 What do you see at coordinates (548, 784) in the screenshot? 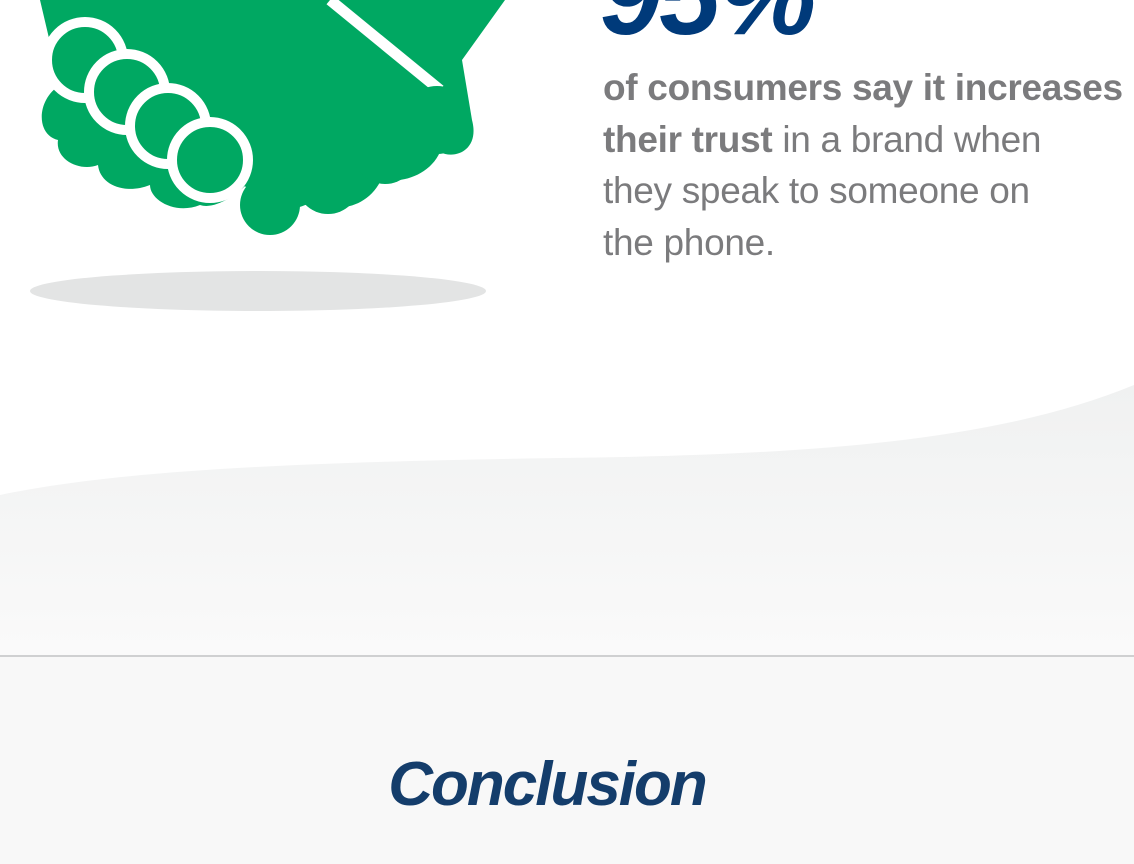
I see `conclusion-heading: Conclusion` at bounding box center [548, 784].